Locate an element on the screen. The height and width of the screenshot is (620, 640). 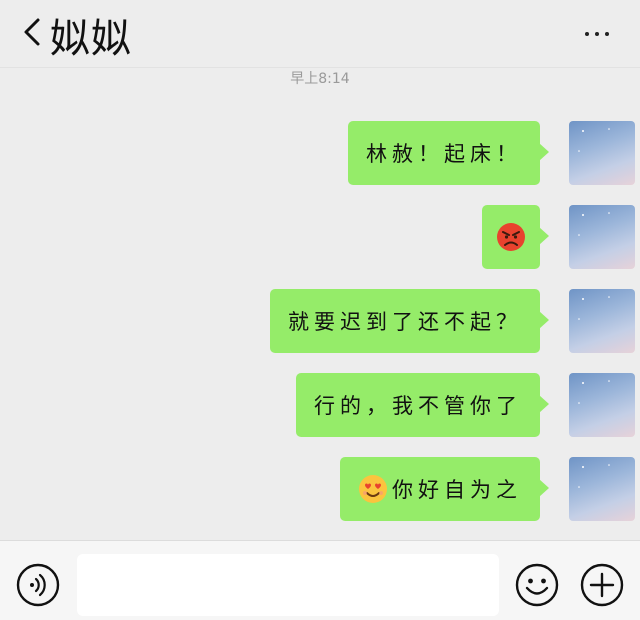
message-bubble: 你好自为之 is located at coordinates (444, 489).